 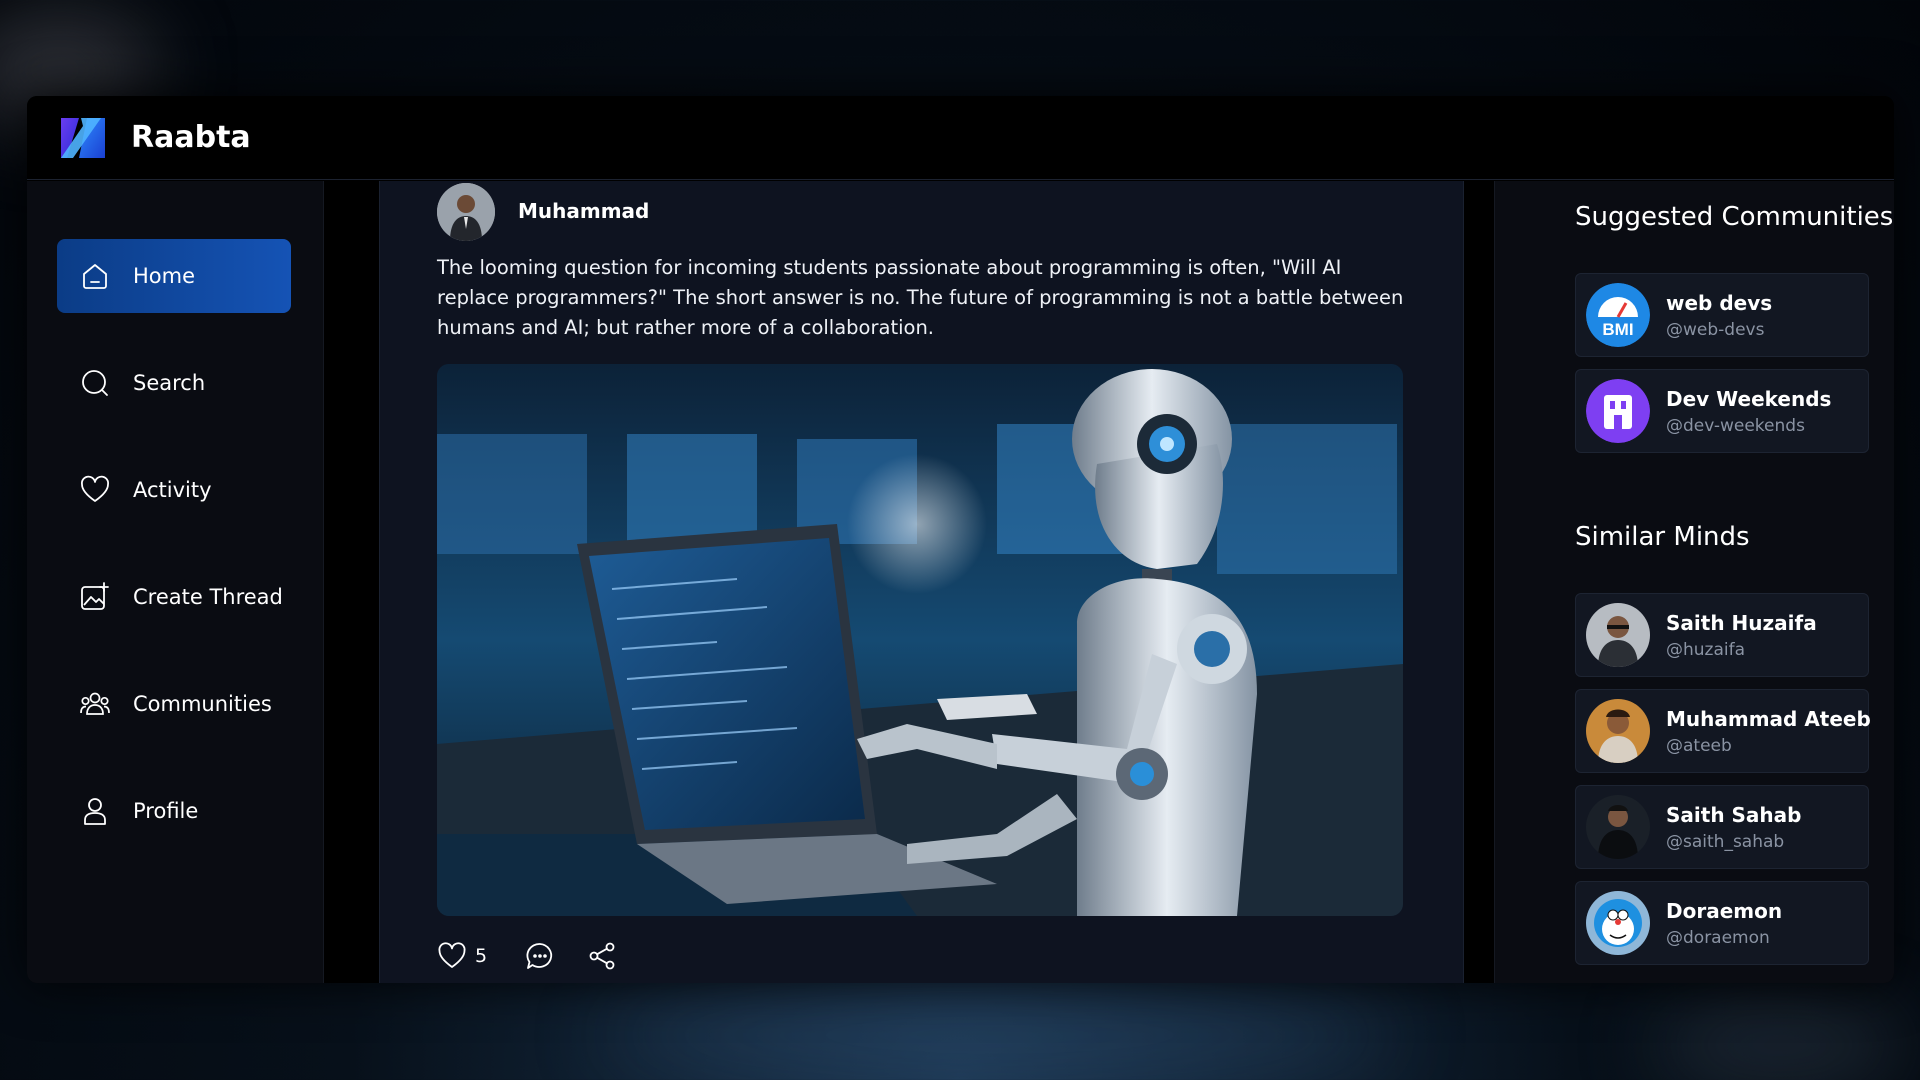 What do you see at coordinates (1749, 398) in the screenshot?
I see `community-name: Dev Weekends` at bounding box center [1749, 398].